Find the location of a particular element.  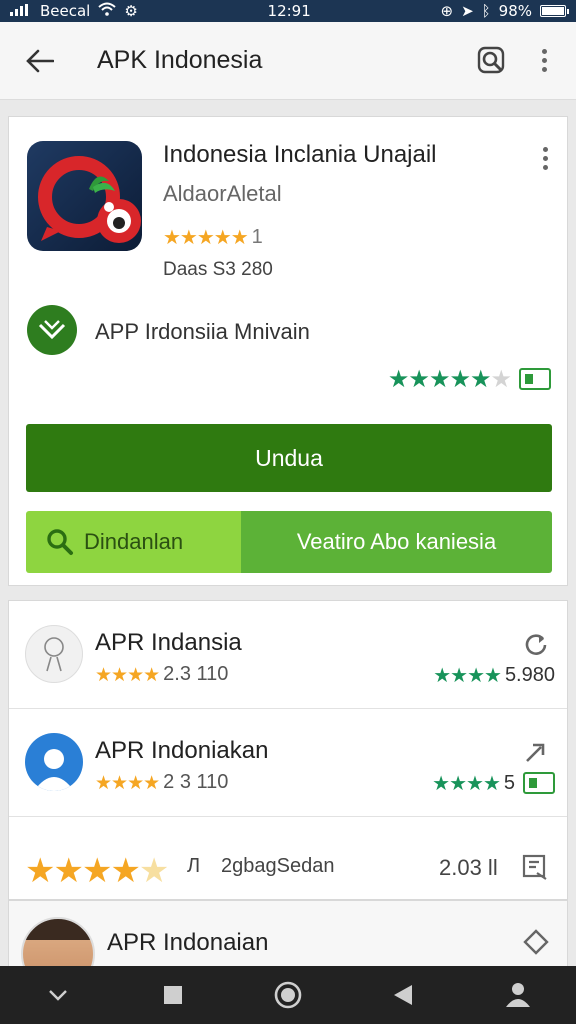

downloads-count: Daas S3 280 is located at coordinates (218, 269).